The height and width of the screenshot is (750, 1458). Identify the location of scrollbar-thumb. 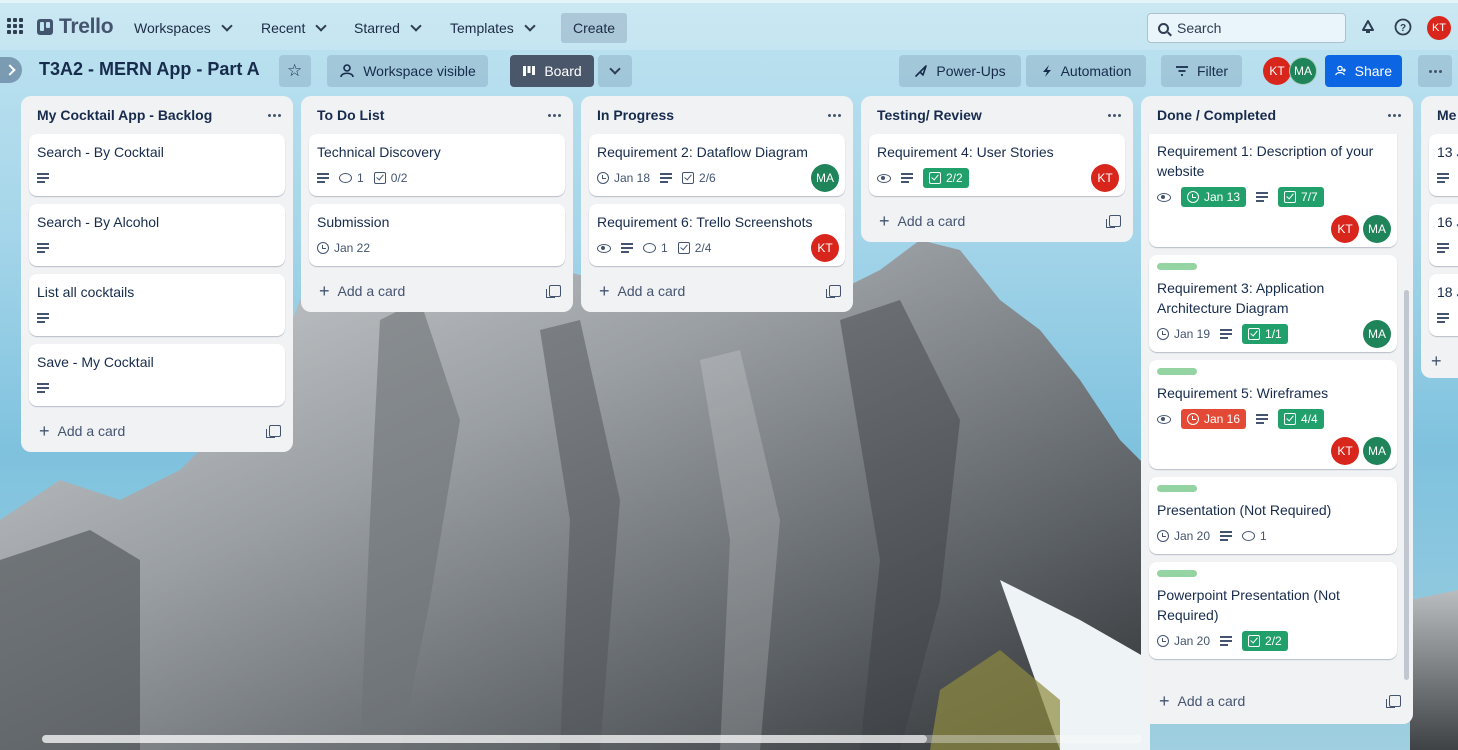
(484, 739).